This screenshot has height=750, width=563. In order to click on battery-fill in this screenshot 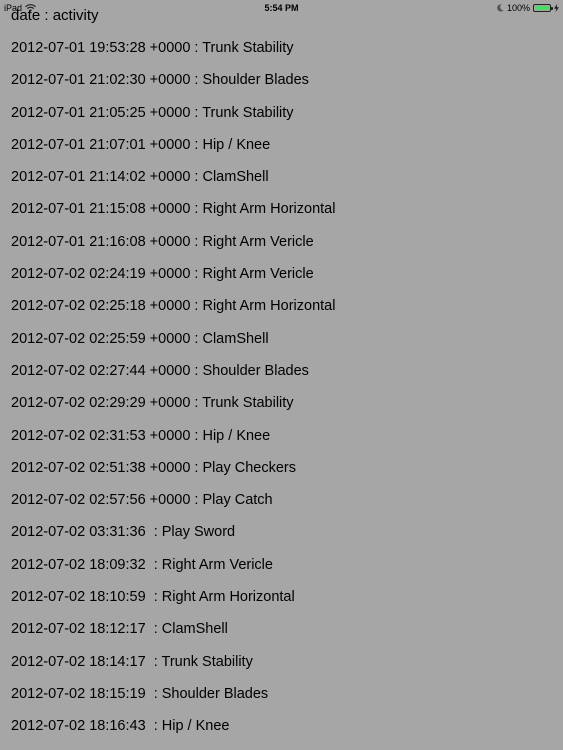, I will do `click(542, 8)`.